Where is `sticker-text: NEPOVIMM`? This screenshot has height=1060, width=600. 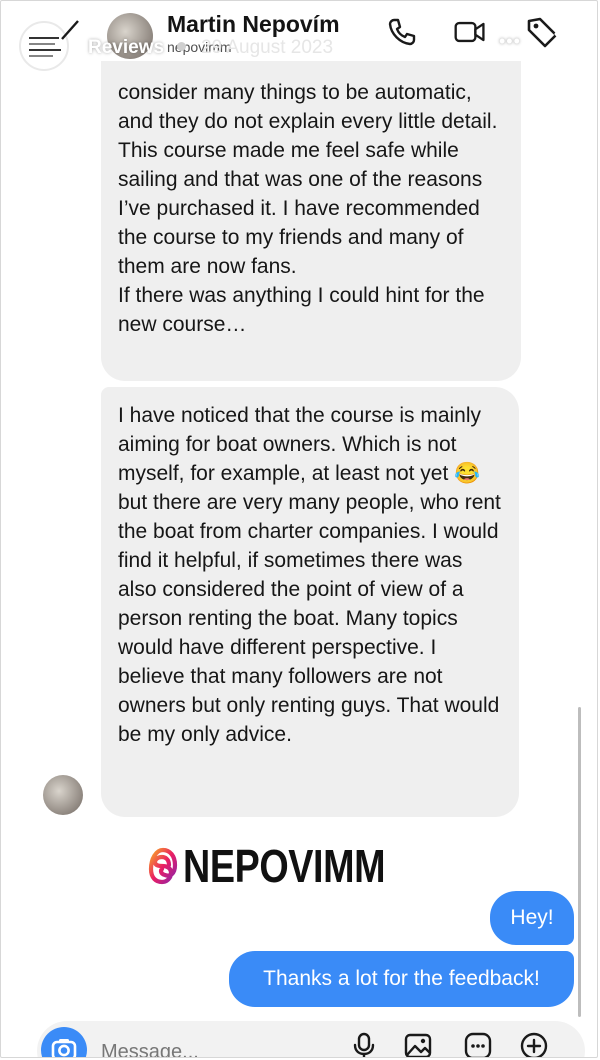
sticker-text: NEPOVIMM is located at coordinates (284, 866).